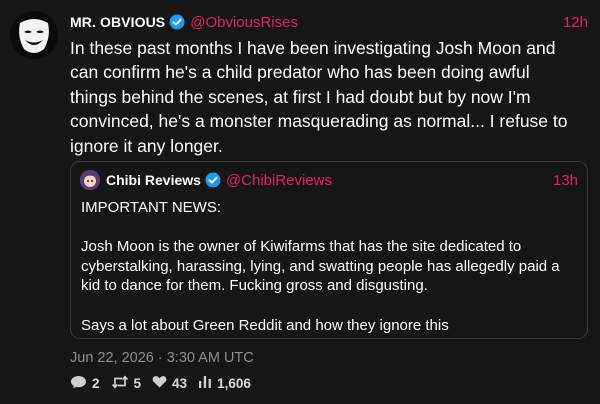 Image resolution: width=600 pixels, height=404 pixels. I want to click on author-avatar, so click(34, 35).